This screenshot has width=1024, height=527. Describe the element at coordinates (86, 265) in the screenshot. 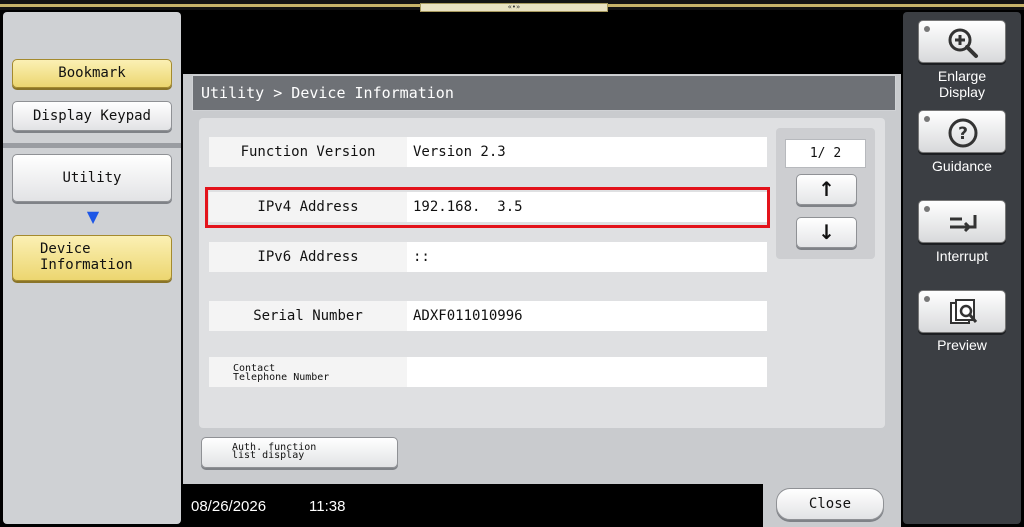

I see `device-information-label-line2: Information` at that location.